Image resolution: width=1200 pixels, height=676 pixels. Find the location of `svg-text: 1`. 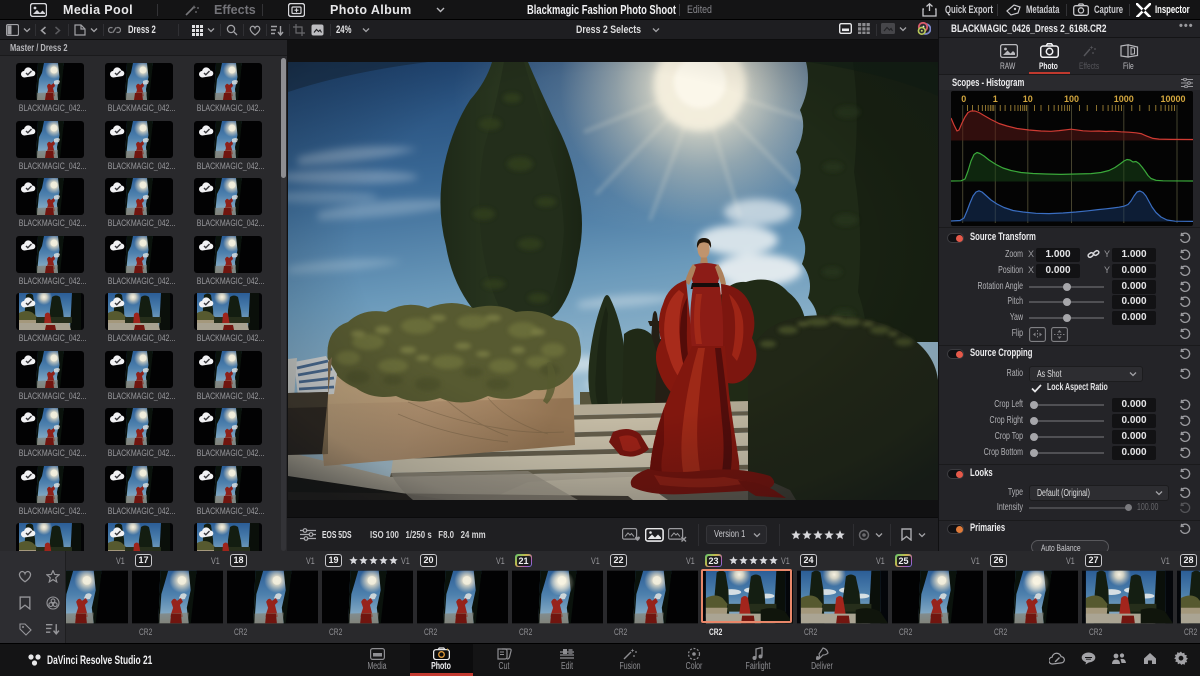

svg-text: 1 is located at coordinates (995, 99).